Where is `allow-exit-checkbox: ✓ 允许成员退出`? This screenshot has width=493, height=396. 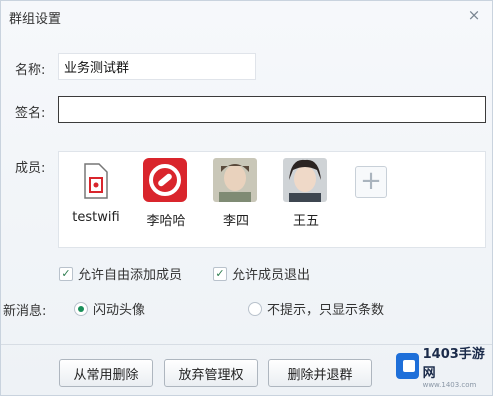 allow-exit-checkbox: ✓ 允许成员退出 is located at coordinates (261, 273).